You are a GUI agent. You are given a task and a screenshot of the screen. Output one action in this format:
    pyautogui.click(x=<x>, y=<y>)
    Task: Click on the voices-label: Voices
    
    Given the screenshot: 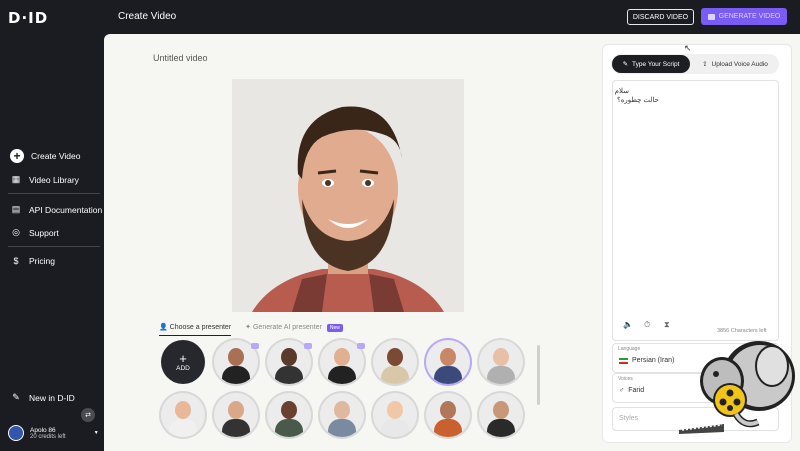 What is the action you would take?
    pyautogui.click(x=625, y=379)
    